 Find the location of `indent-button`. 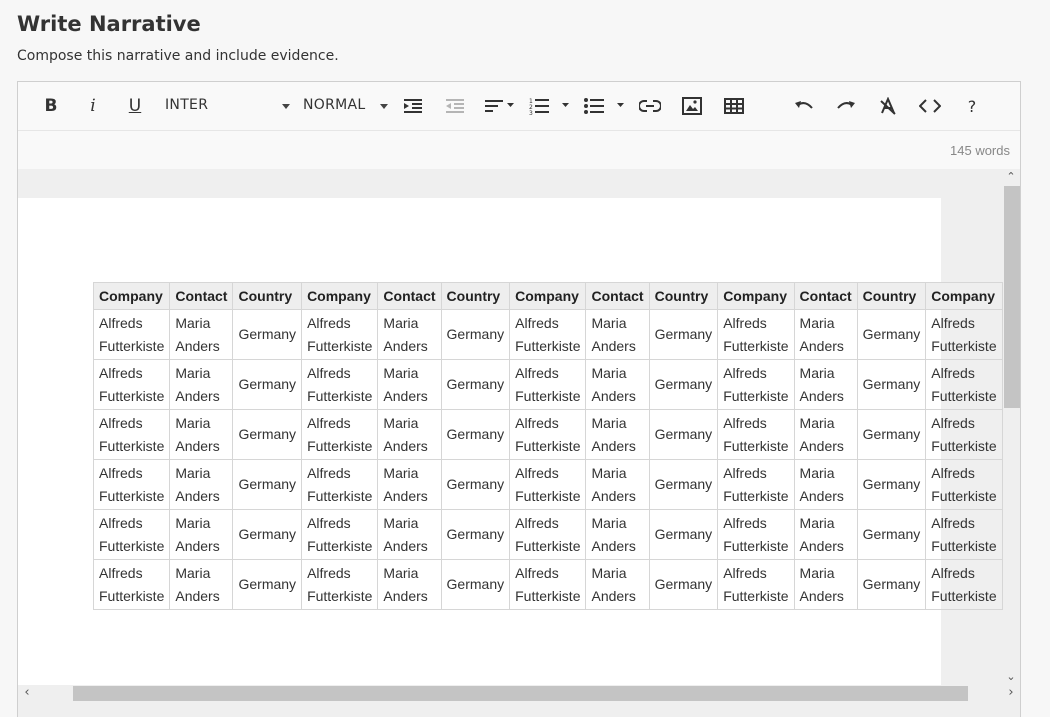

indent-button is located at coordinates (413, 106).